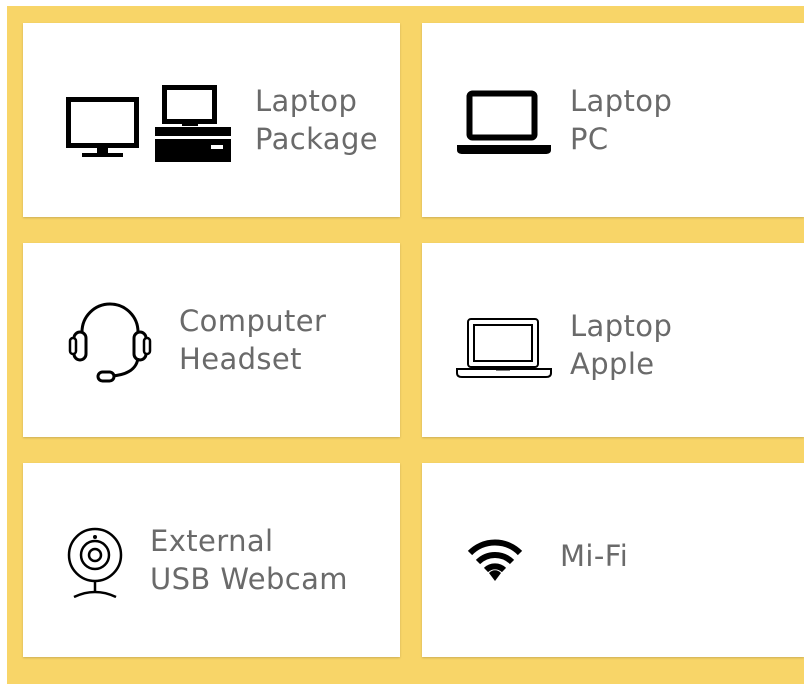  Describe the element at coordinates (110, 340) in the screenshot. I see `headset-icon` at that location.